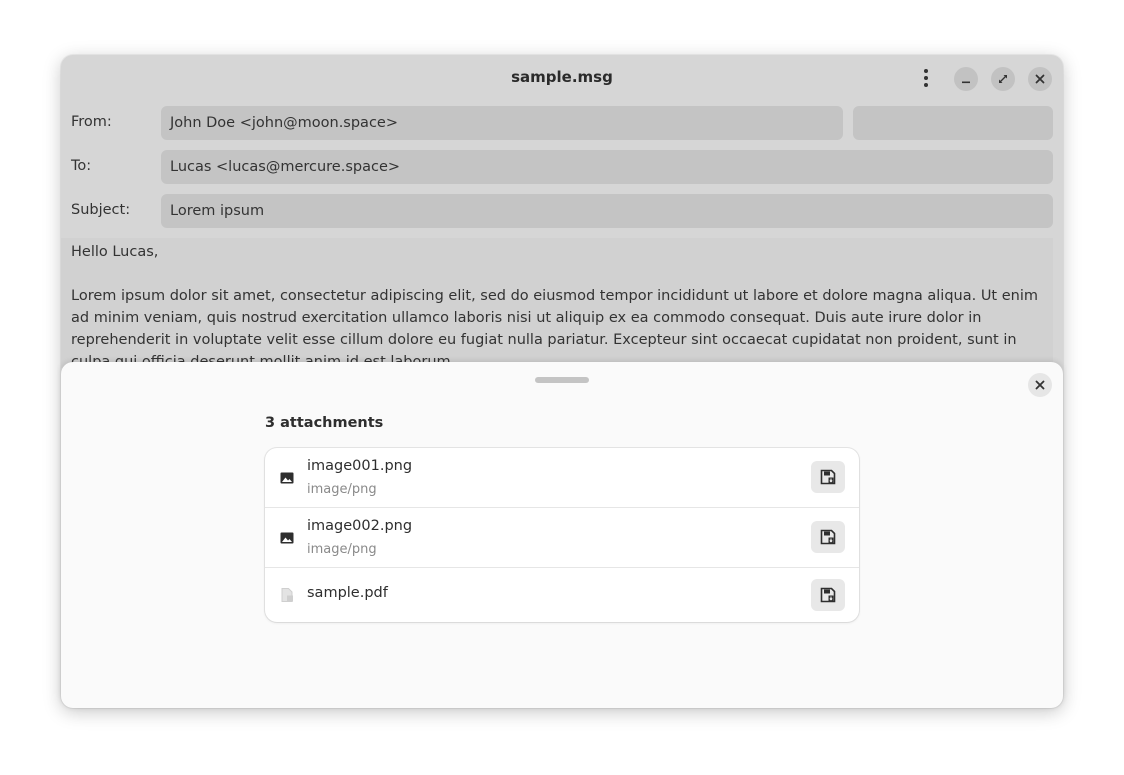 The image size is (1124, 775). What do you see at coordinates (502, 123) in the screenshot?
I see `from-field: John Doe <john@moon.space>` at bounding box center [502, 123].